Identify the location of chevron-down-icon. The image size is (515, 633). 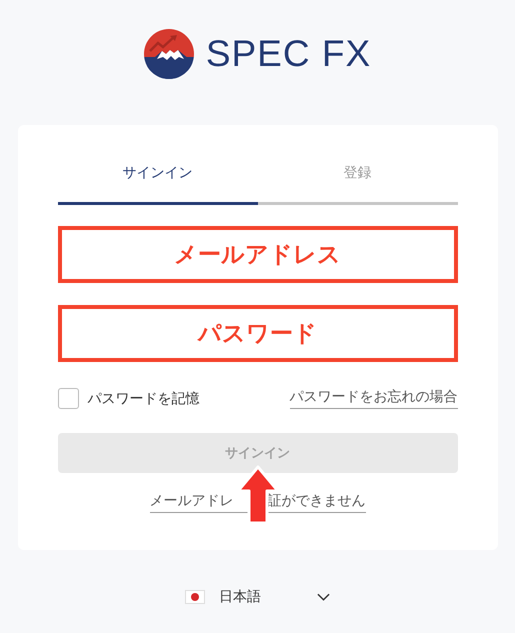
(323, 597).